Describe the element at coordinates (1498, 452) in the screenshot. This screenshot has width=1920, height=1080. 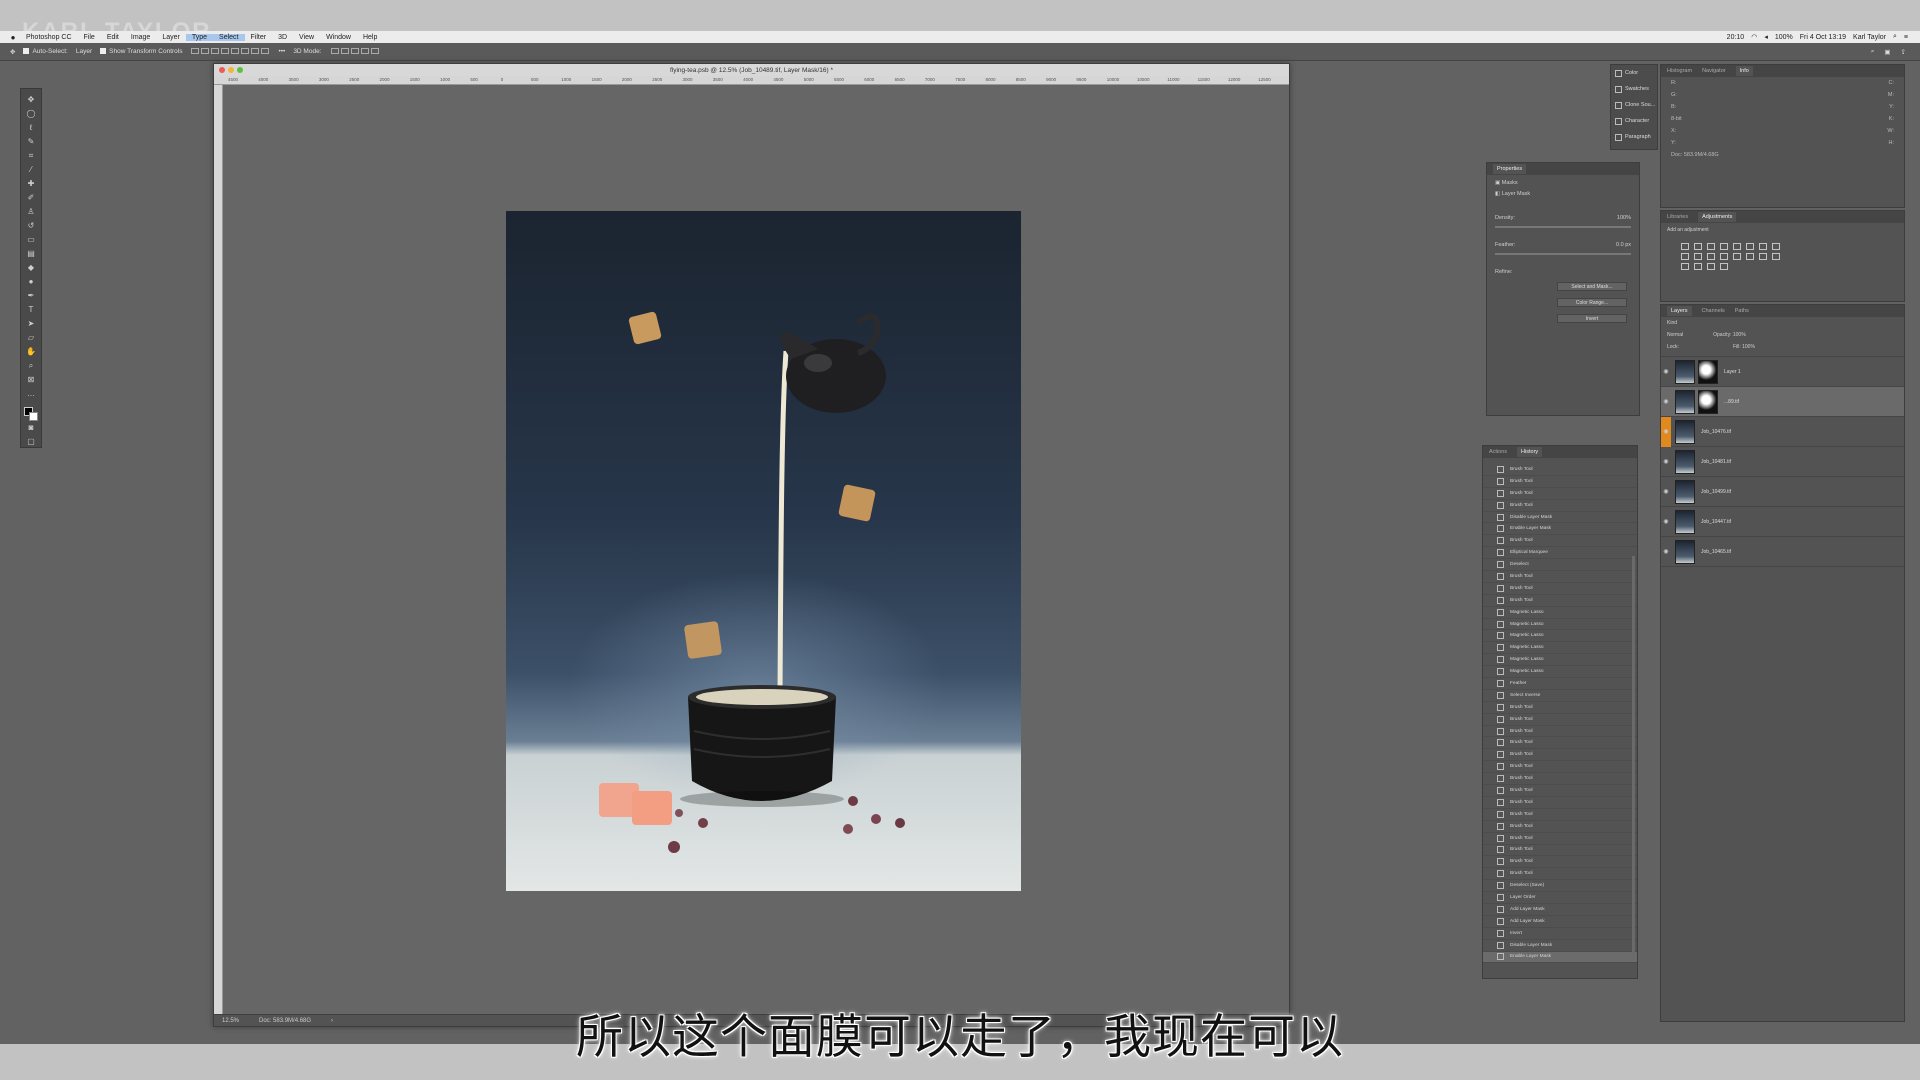
I see `tab-actions: Actions` at that location.